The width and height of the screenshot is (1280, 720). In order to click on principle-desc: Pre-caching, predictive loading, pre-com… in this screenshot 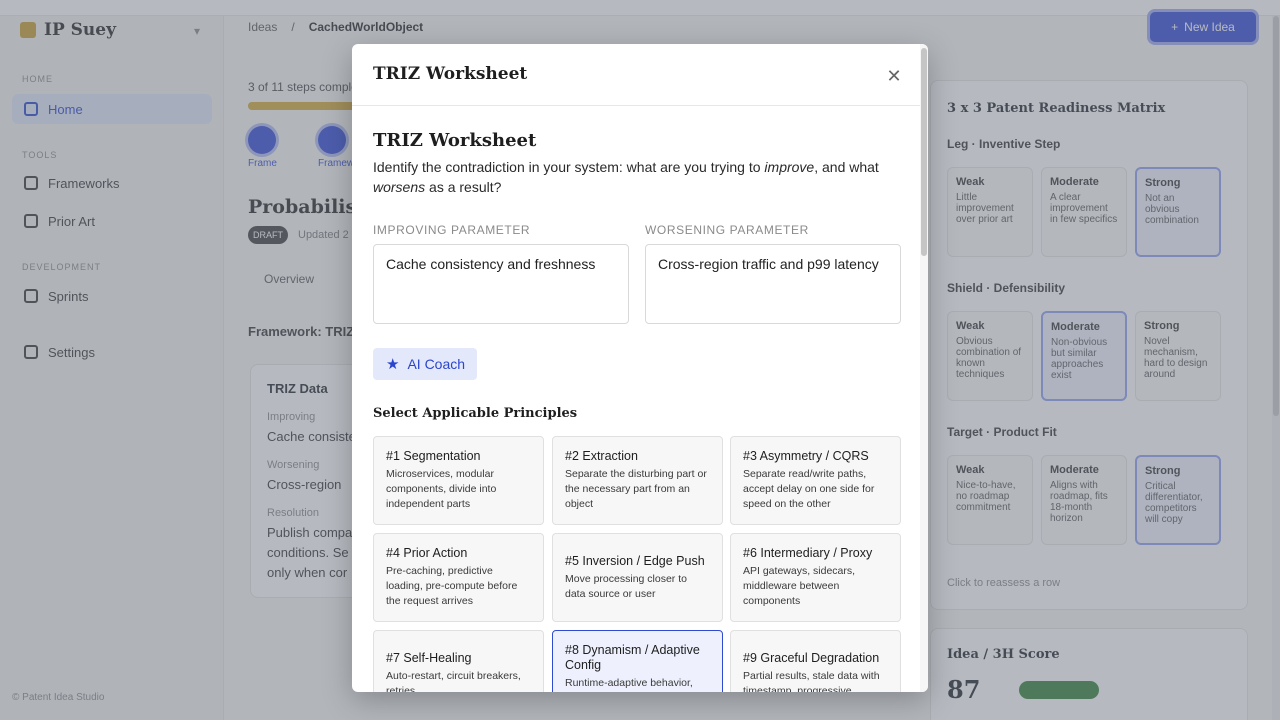, I will do `click(452, 586)`.